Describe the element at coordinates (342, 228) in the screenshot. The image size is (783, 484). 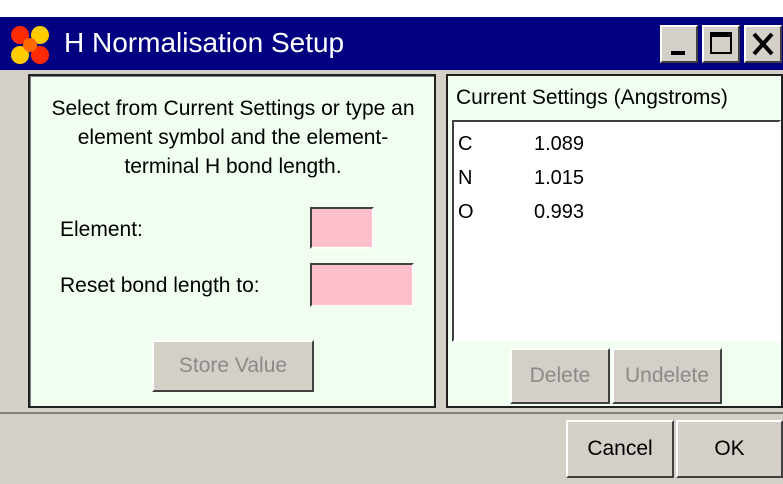
I see `element-input` at that location.